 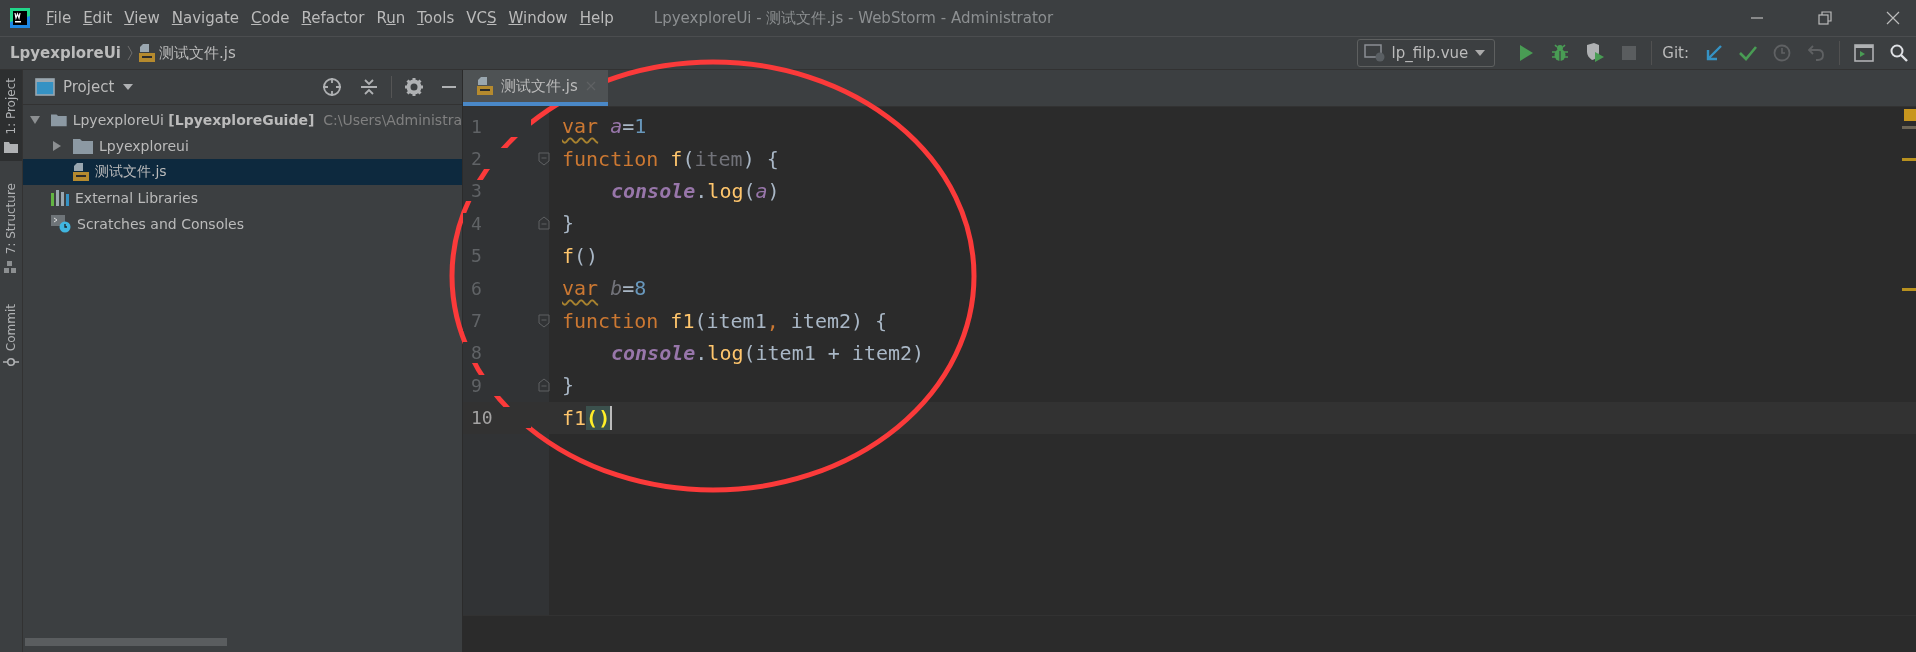 What do you see at coordinates (695, 190) in the screenshot?
I see `code-line: console.log(a)` at bounding box center [695, 190].